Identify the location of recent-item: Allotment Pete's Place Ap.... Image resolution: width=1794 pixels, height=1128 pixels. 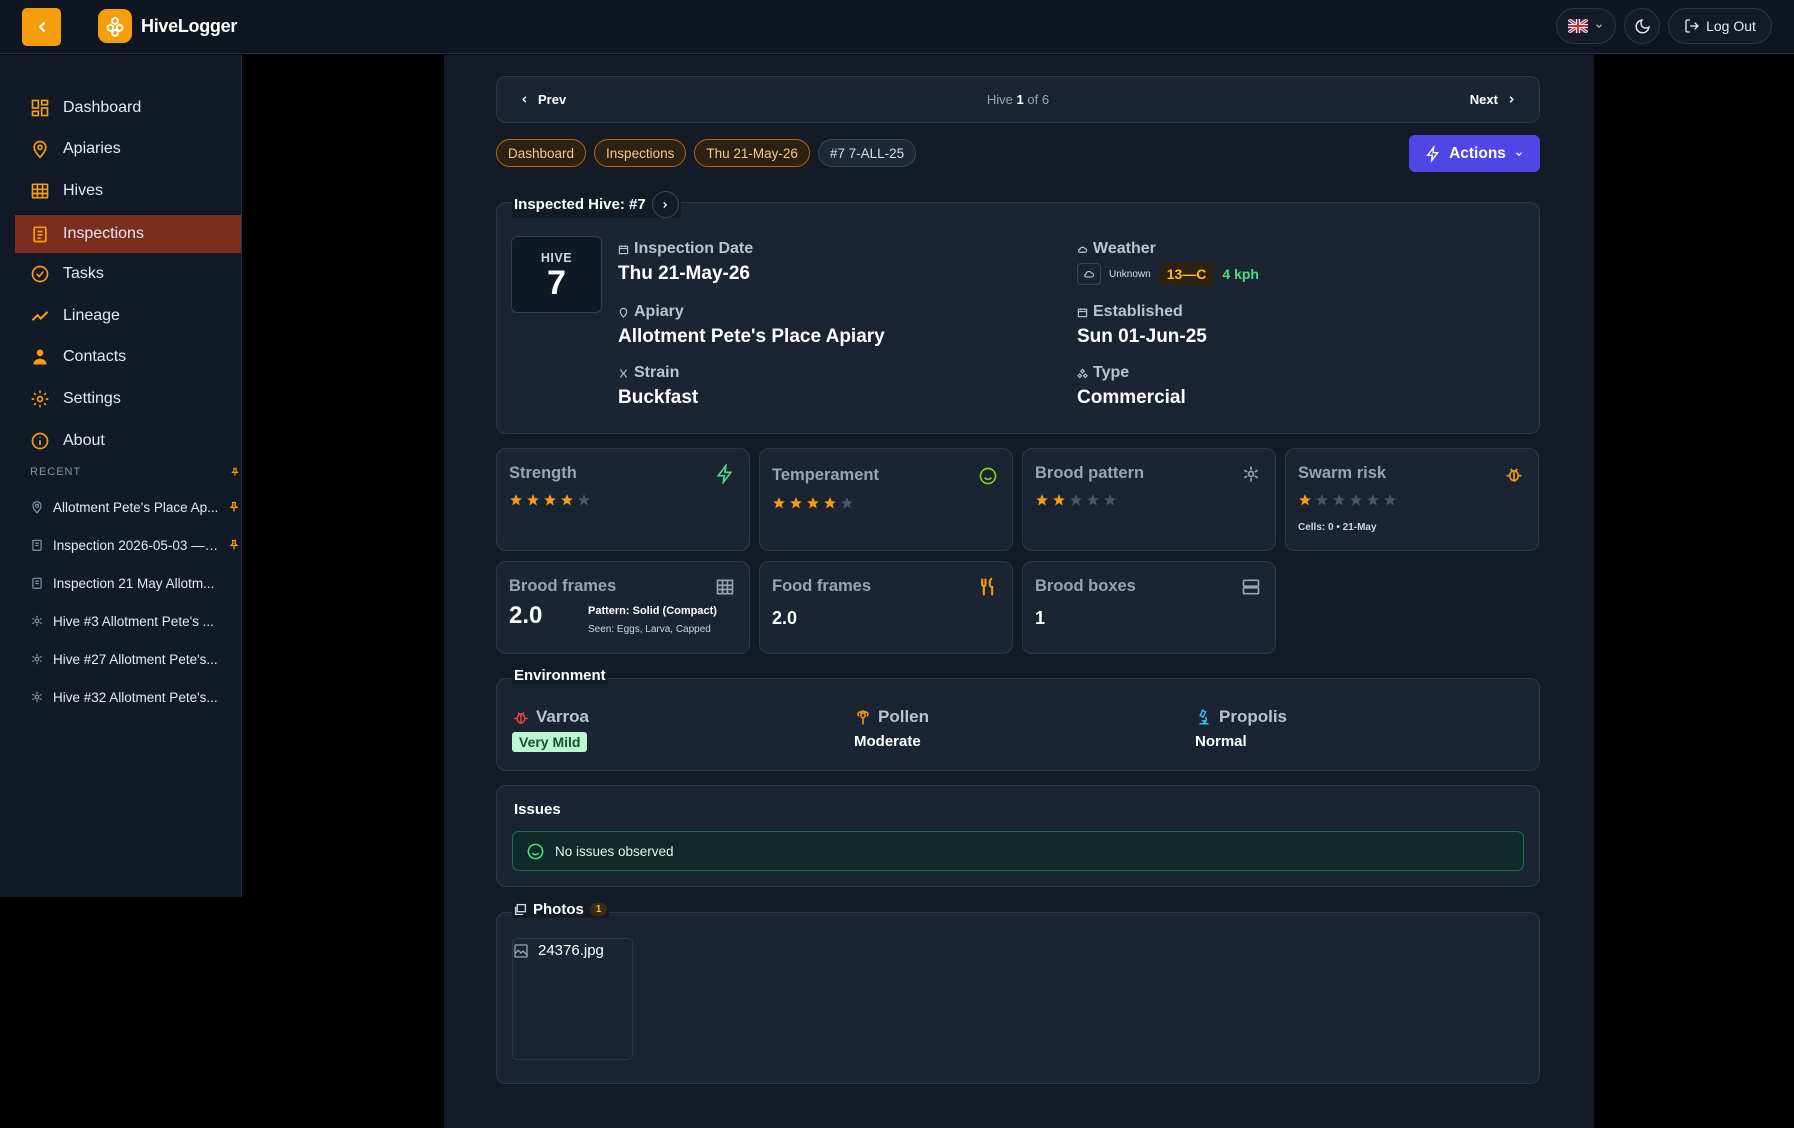
(135, 507).